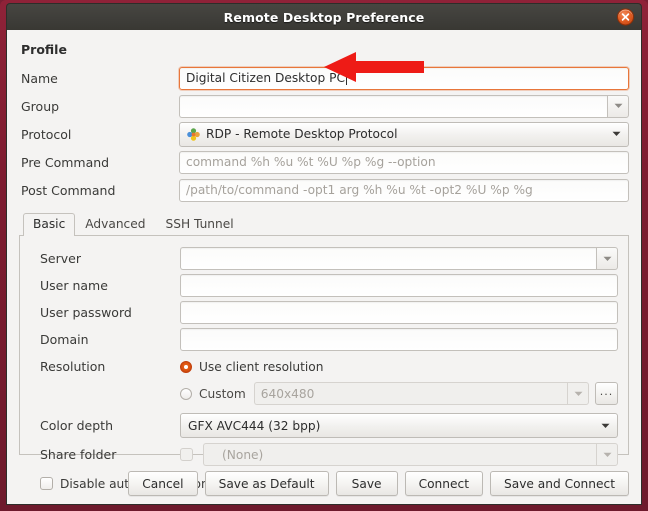  Describe the element at coordinates (404, 134) in the screenshot. I see `protocol-dropdown: RDP - Remote Desktop Protocol` at that location.